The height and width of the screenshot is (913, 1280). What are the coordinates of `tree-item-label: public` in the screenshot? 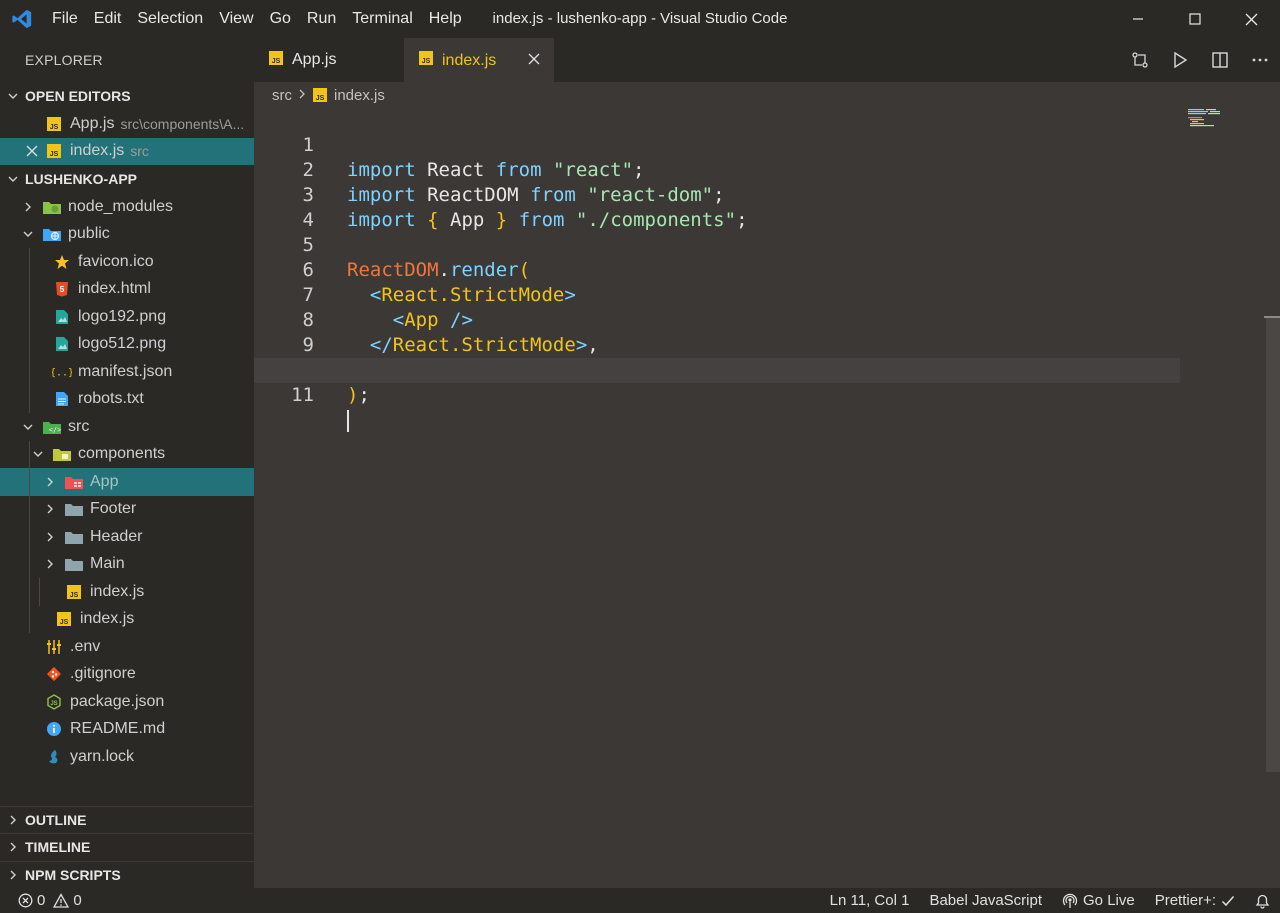 It's located at (89, 234).